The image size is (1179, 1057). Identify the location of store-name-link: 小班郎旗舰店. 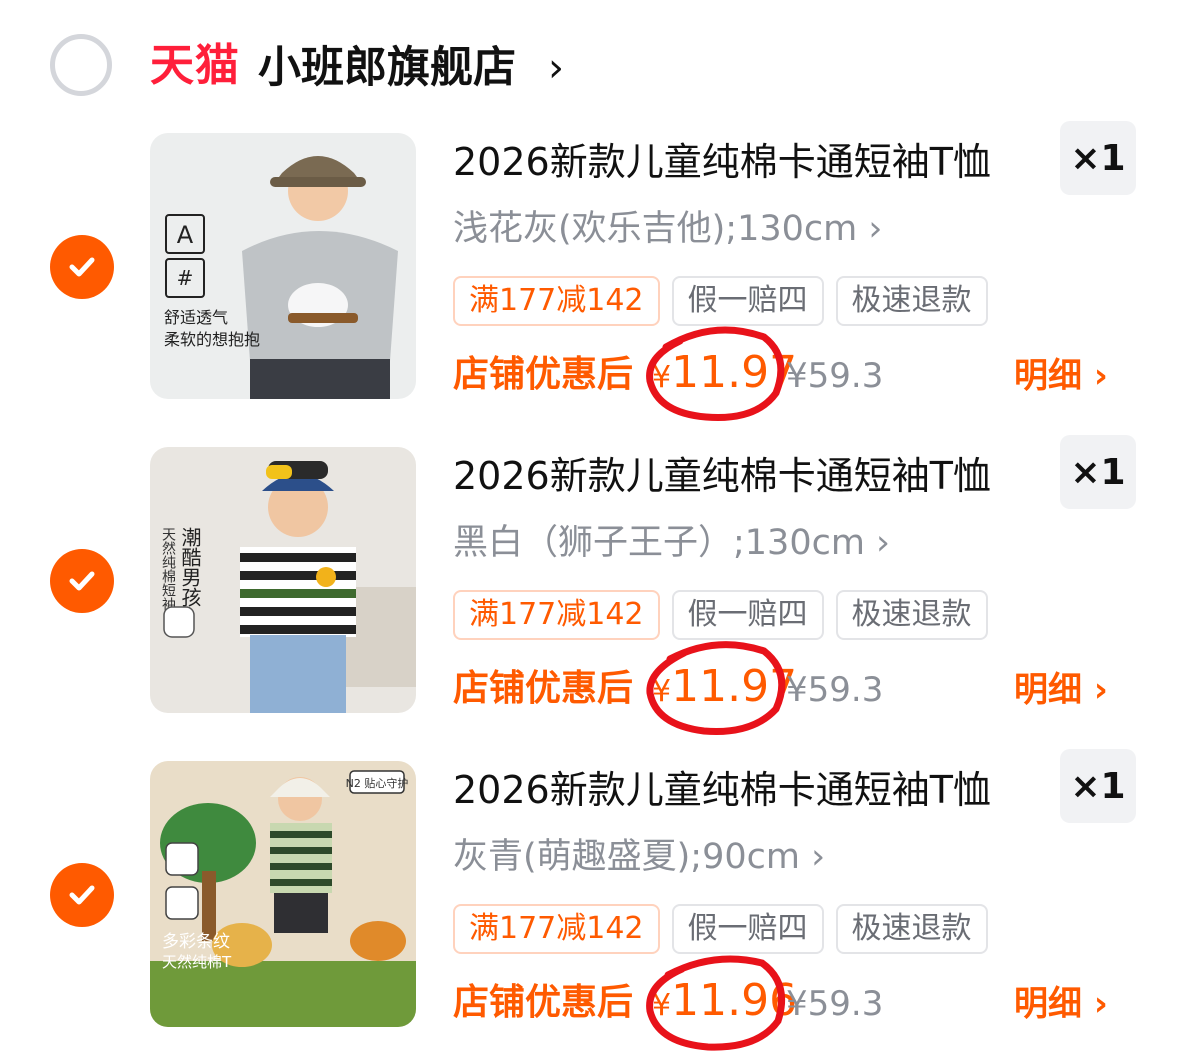
(387, 68).